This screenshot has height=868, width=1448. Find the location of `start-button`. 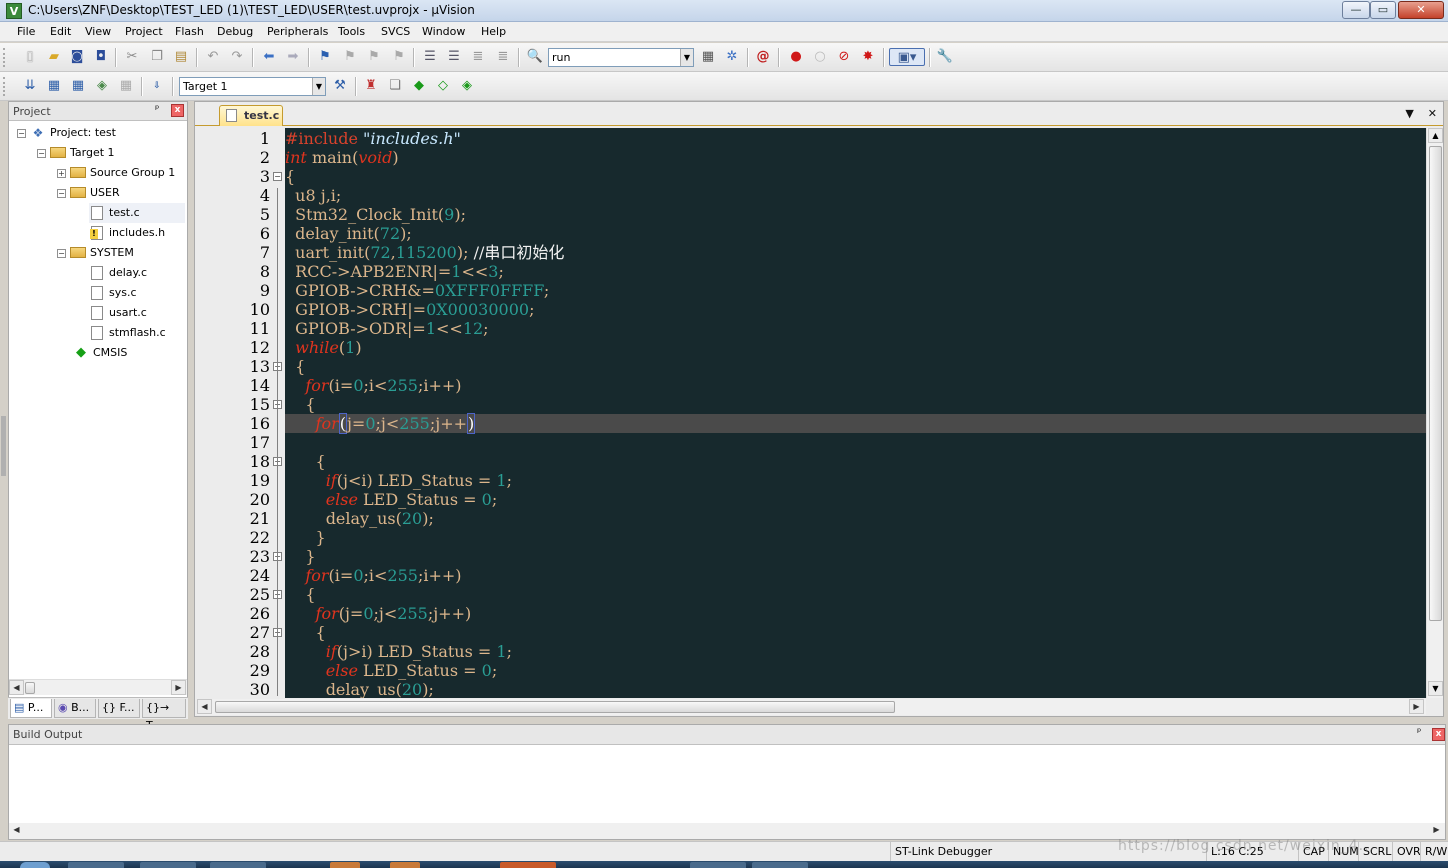

start-button is located at coordinates (35, 865).